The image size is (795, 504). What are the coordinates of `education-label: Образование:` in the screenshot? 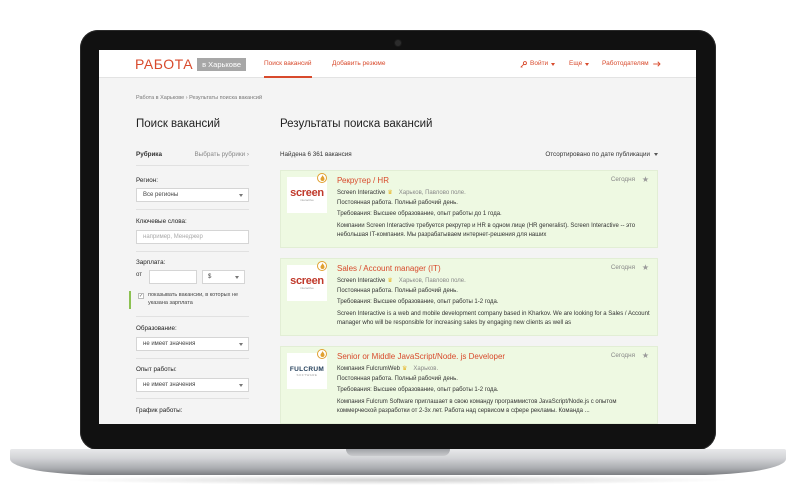 It's located at (156, 328).